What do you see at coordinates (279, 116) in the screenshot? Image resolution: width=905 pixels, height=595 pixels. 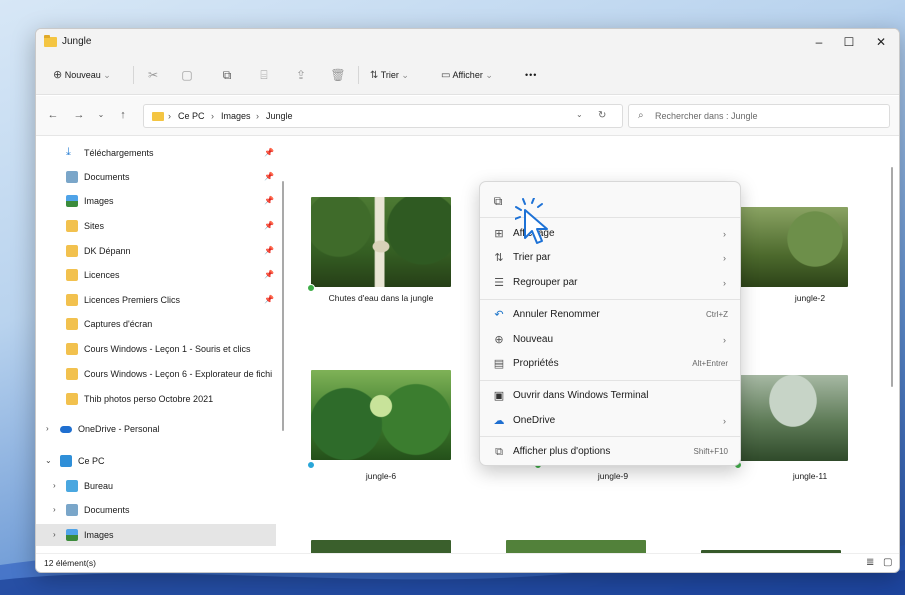 I see `breadcrumb-jungle: Jungle` at bounding box center [279, 116].